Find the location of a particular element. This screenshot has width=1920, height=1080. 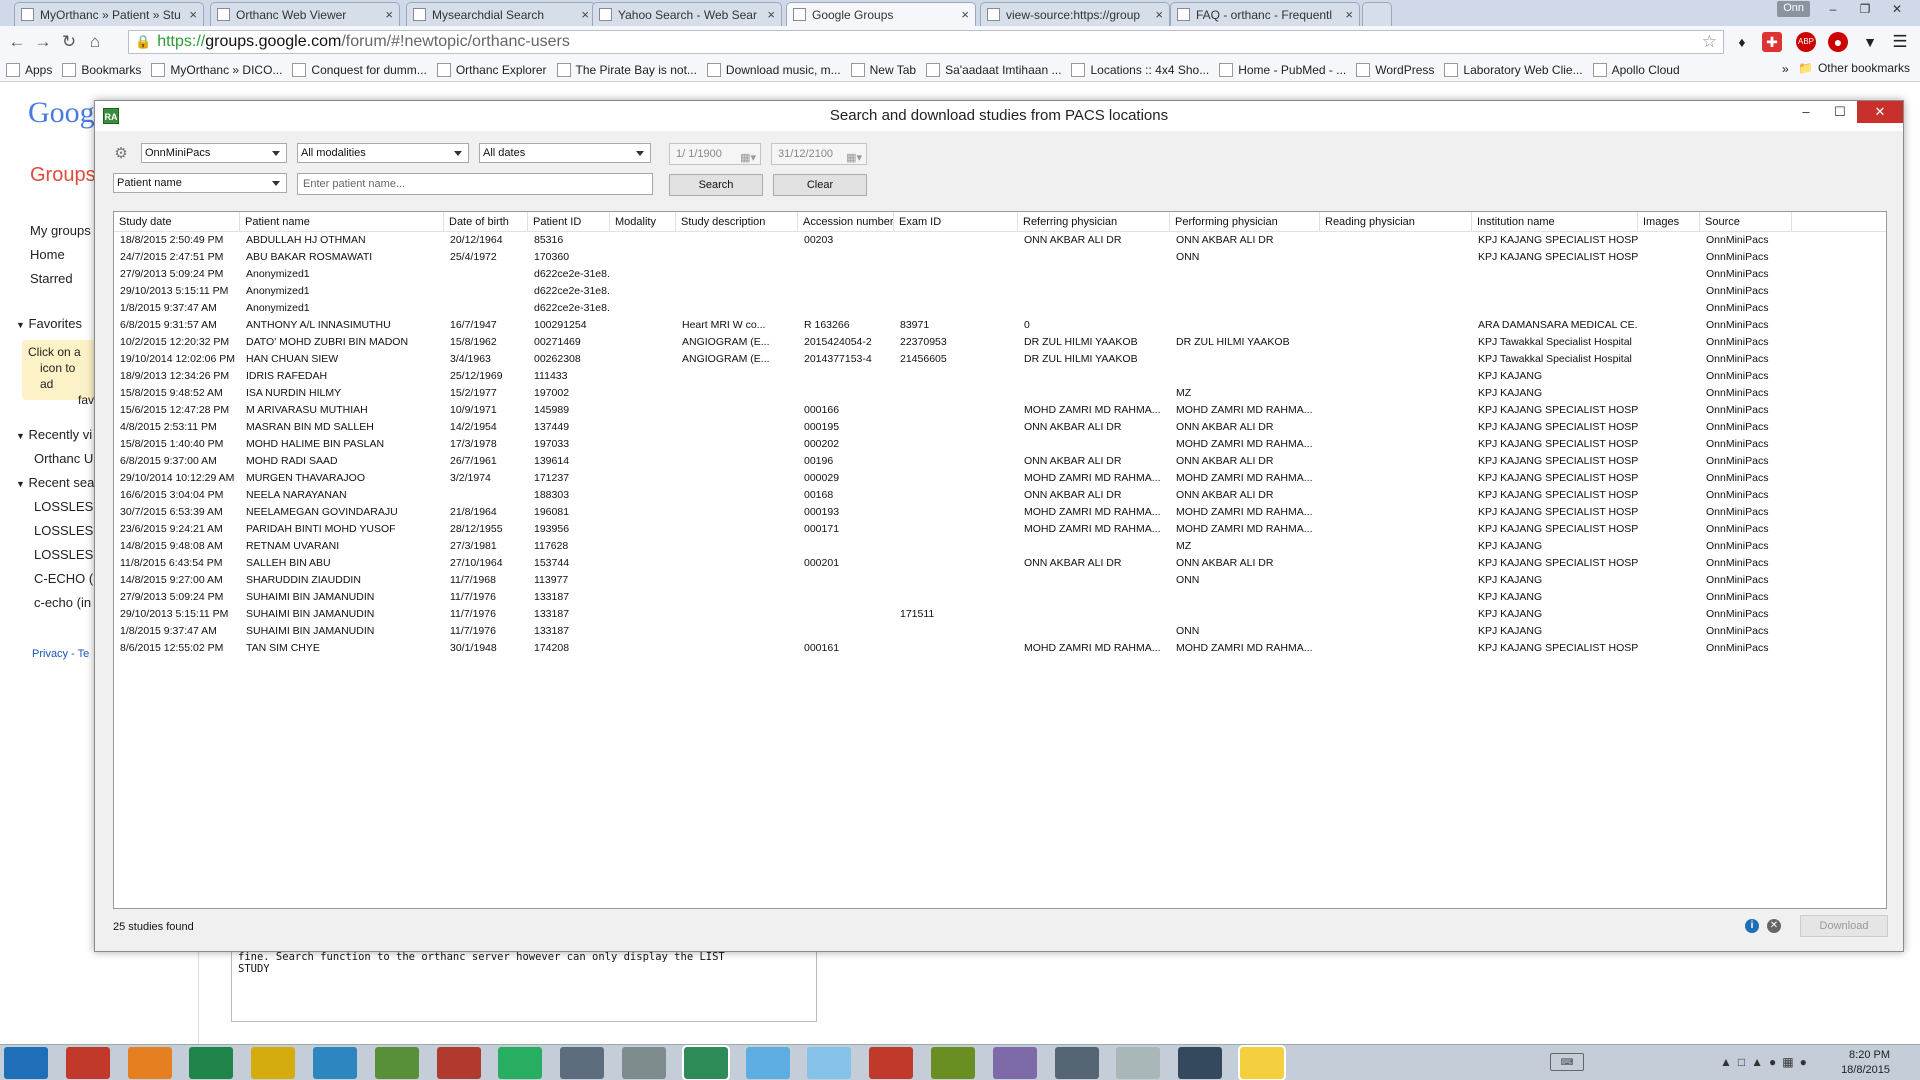

date-range-select: All dates is located at coordinates (565, 153).